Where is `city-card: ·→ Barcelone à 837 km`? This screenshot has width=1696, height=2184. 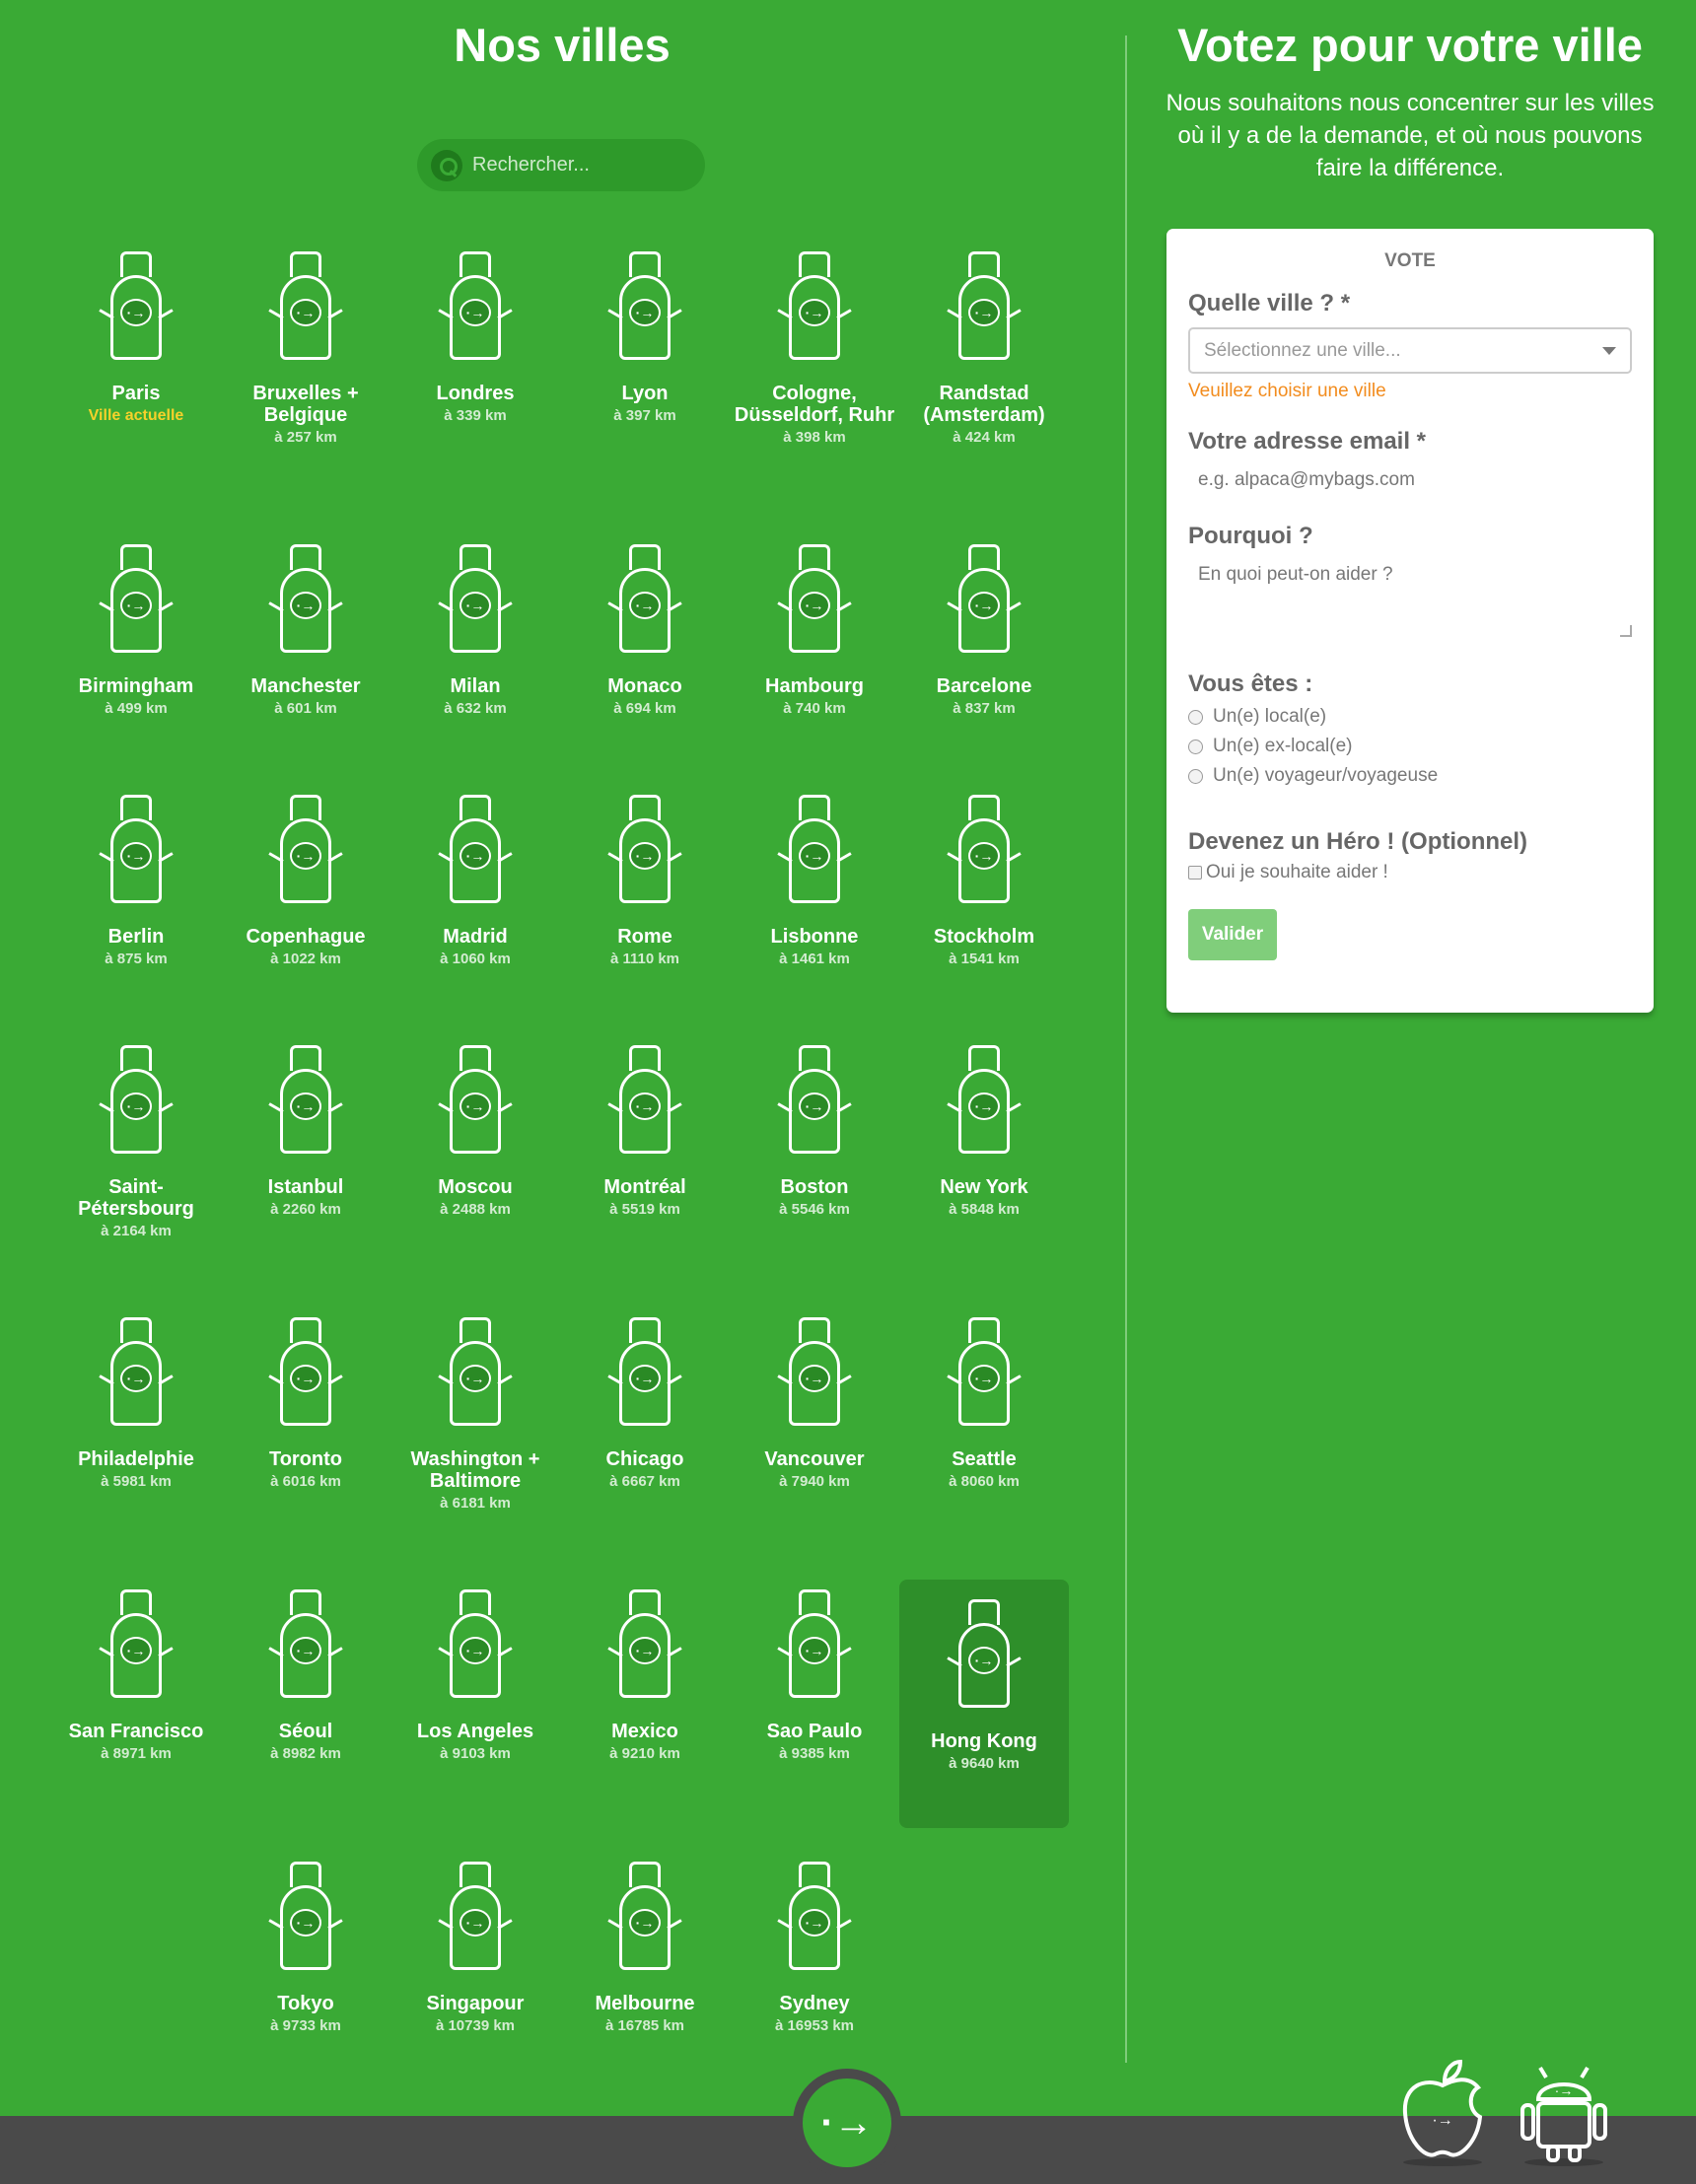
city-card: ·→ Barcelone à 837 km is located at coordinates (984, 650).